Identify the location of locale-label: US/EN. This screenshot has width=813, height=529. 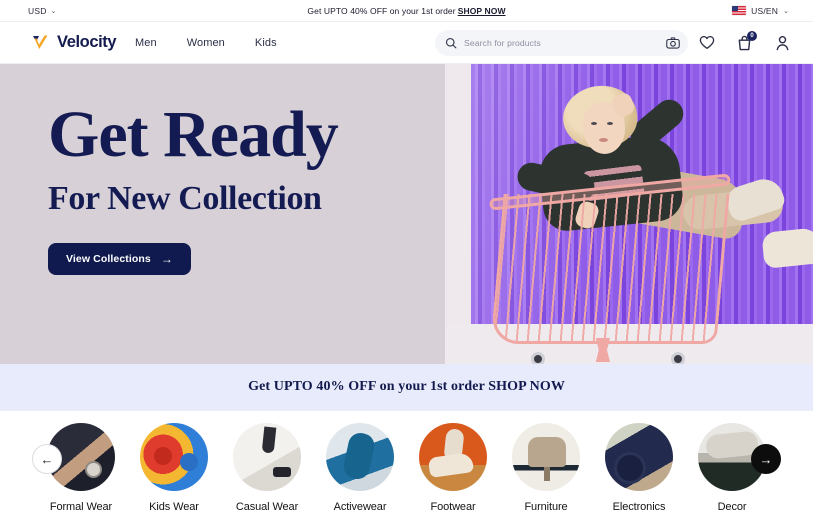
(765, 10).